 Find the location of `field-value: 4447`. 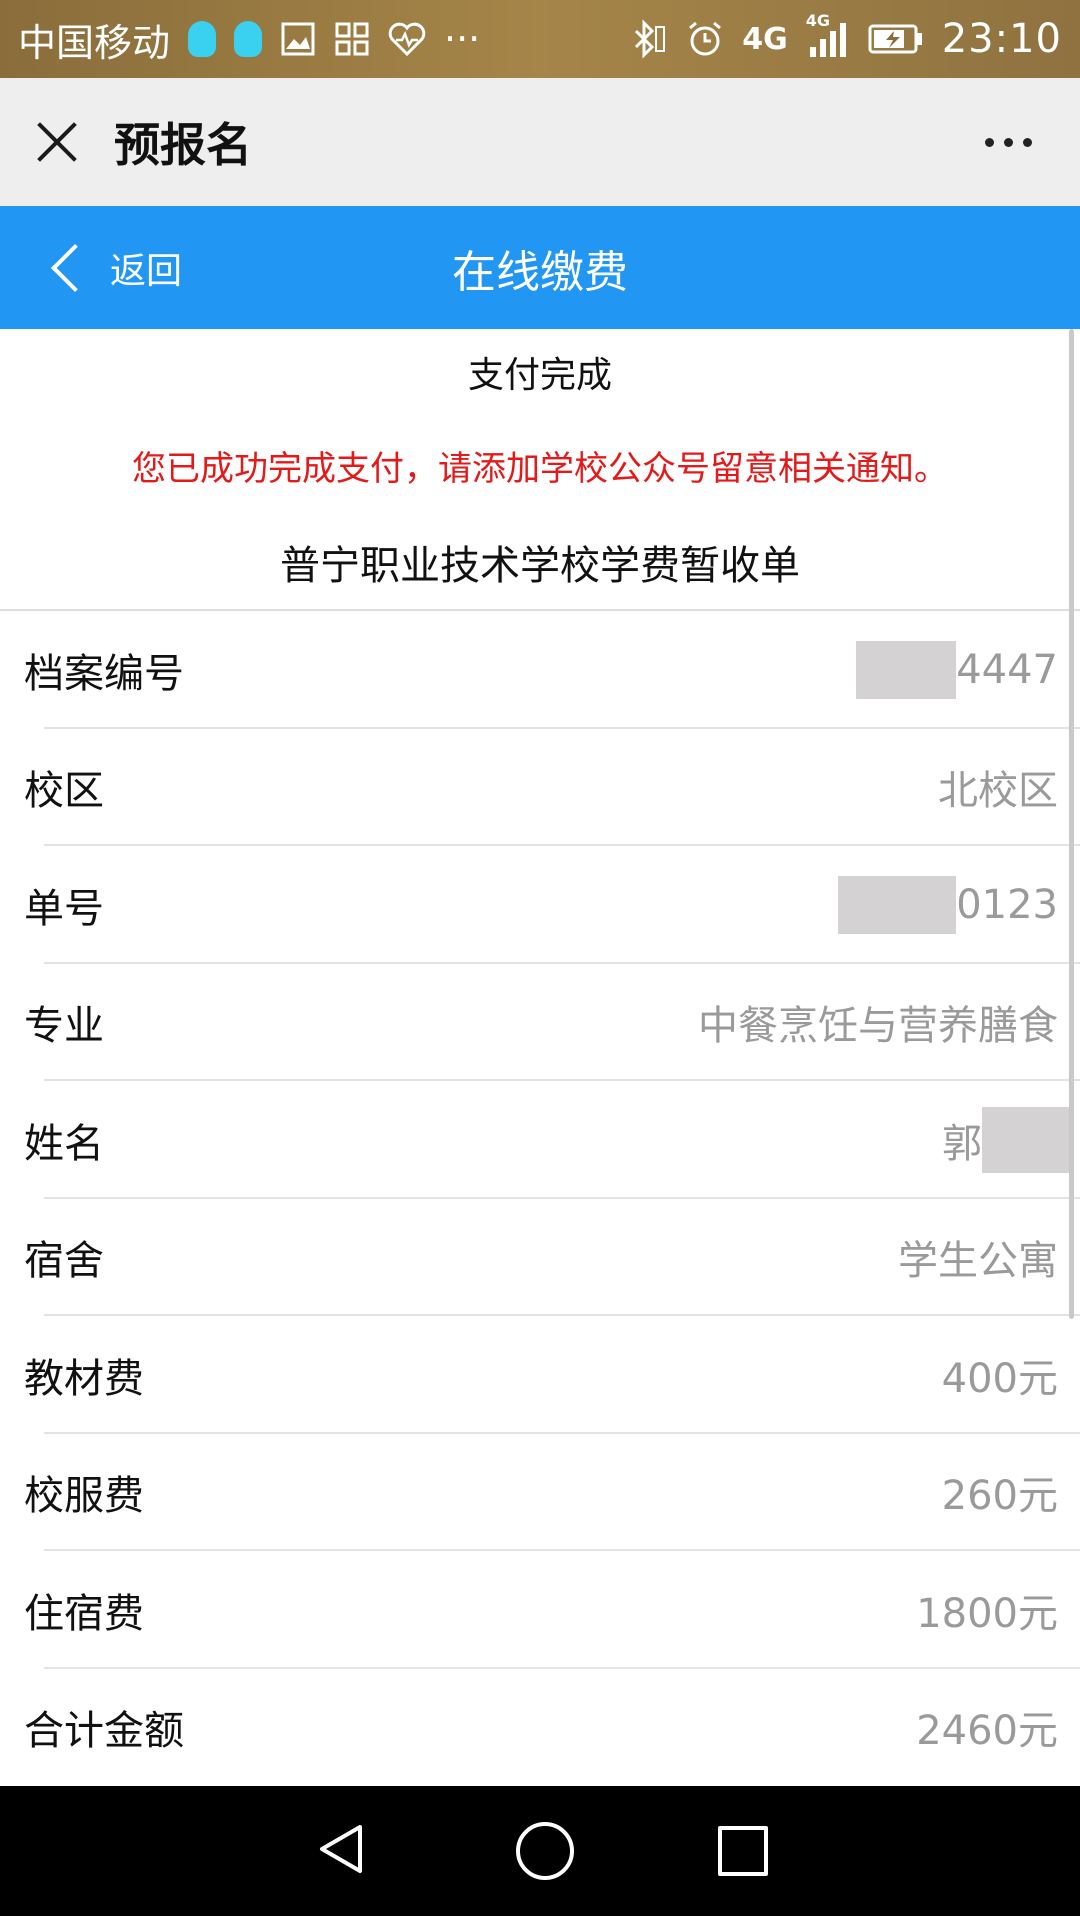

field-value: 4447 is located at coordinates (957, 669).